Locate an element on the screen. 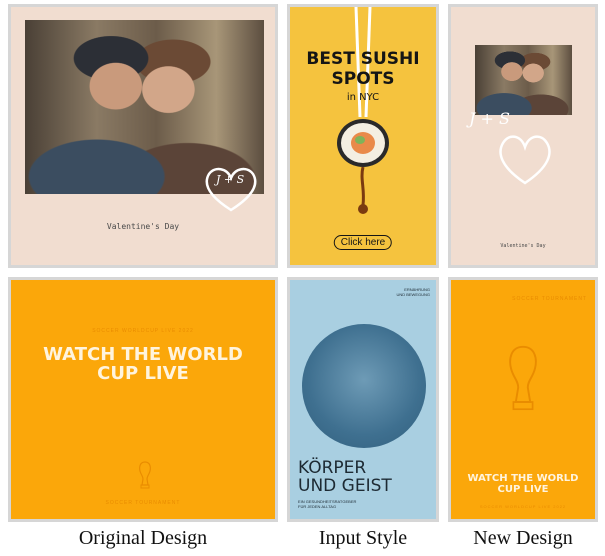 The width and height of the screenshot is (605, 556). label-input-style: Input Style is located at coordinates (363, 538).